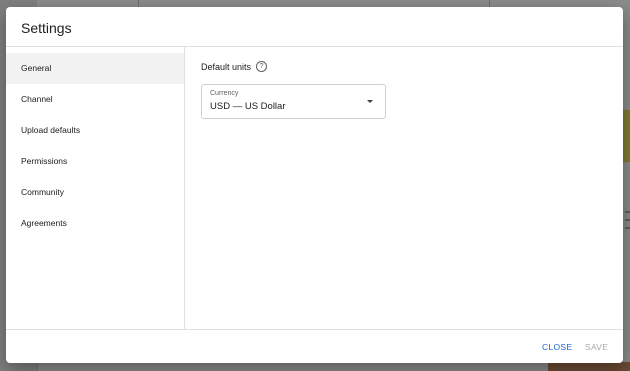 This screenshot has width=630, height=371. I want to click on currency-select: Currency USD — US Dollar, so click(293, 101).